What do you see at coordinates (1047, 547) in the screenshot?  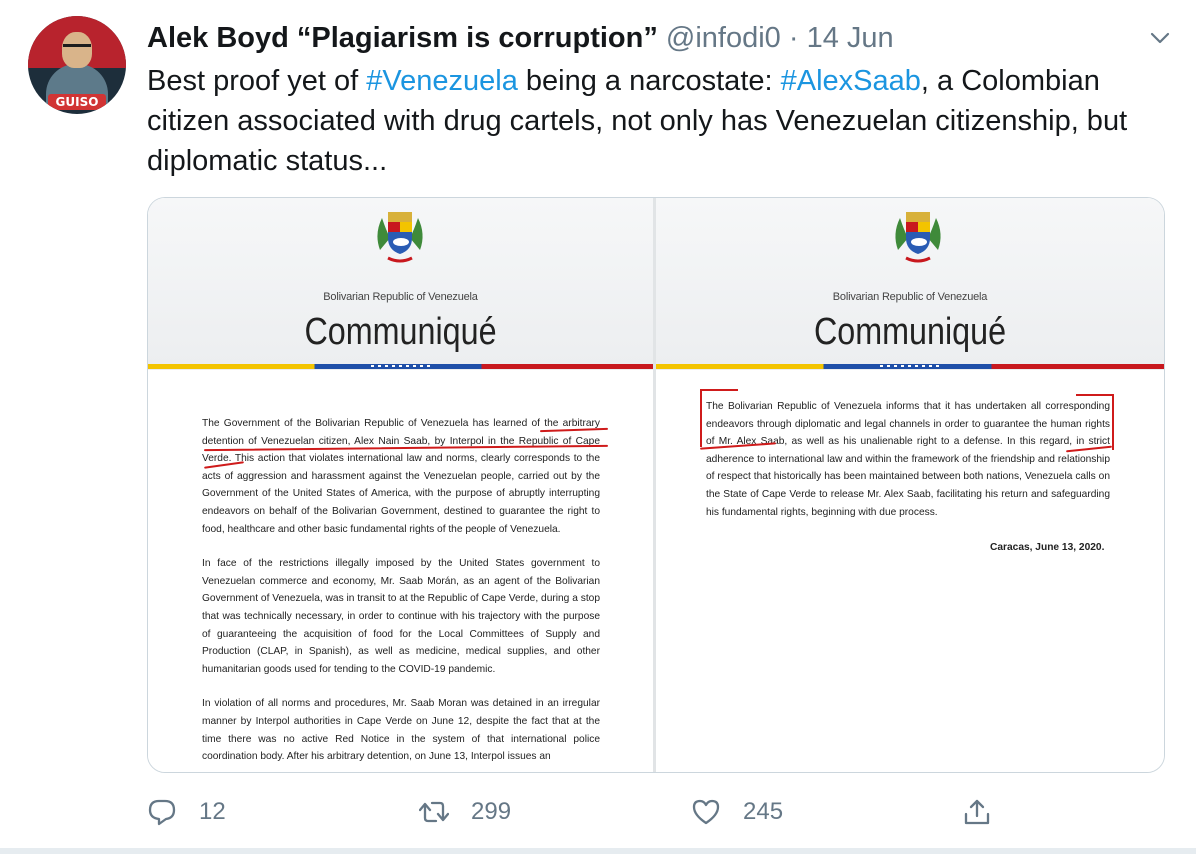 I see `document-signature: Caracas, June 13, 2020.` at bounding box center [1047, 547].